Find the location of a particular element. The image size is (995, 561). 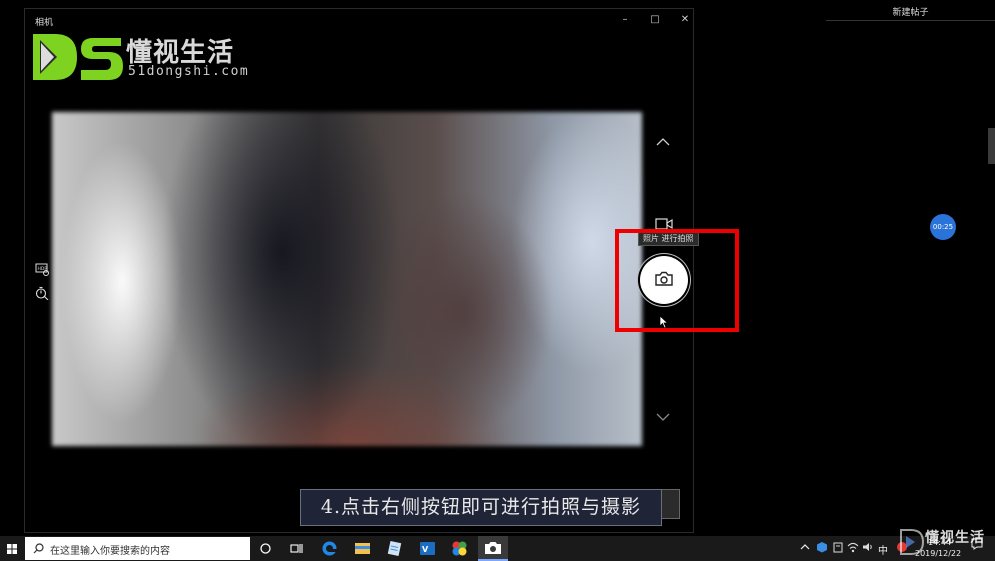

side-panel-handle is located at coordinates (991, 146).